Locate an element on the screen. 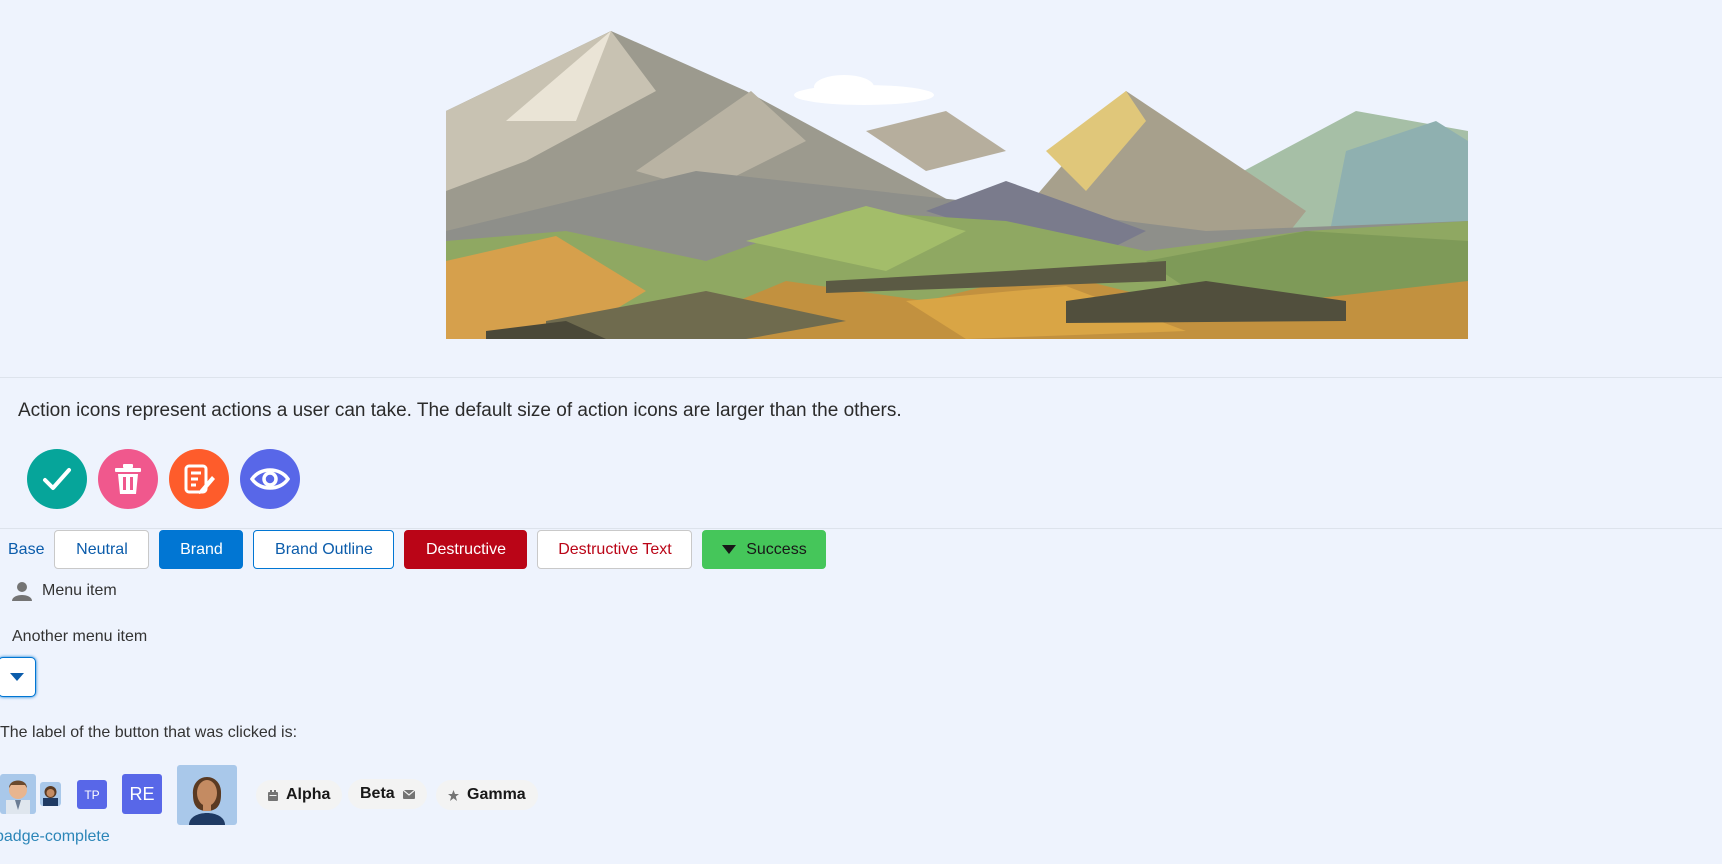 The image size is (1722, 864). email-icon is located at coordinates (408, 794).